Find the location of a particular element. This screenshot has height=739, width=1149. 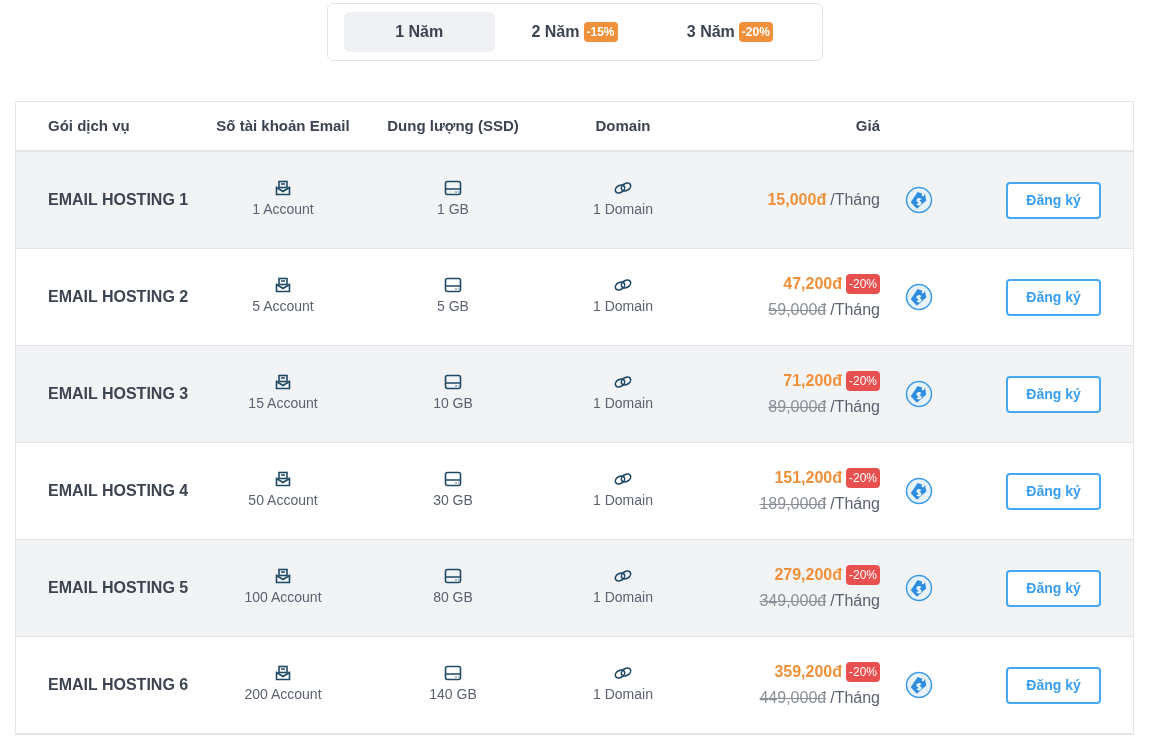

account-count: 50 Account is located at coordinates (283, 500).